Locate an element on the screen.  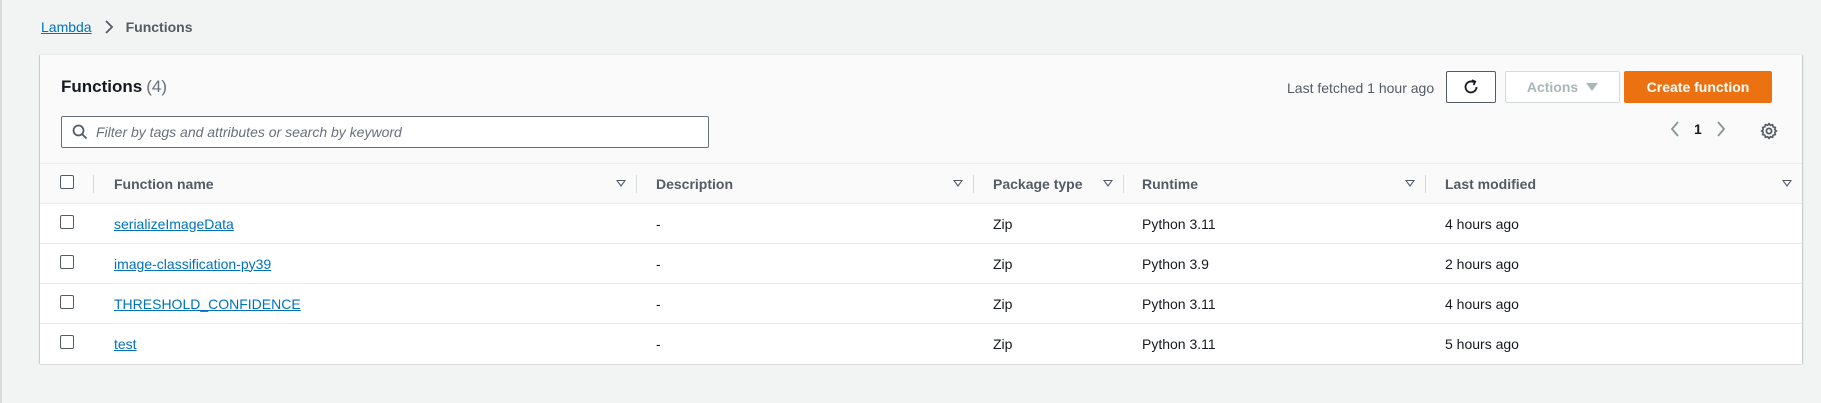
breadcrumb-current: Functions is located at coordinates (159, 27).